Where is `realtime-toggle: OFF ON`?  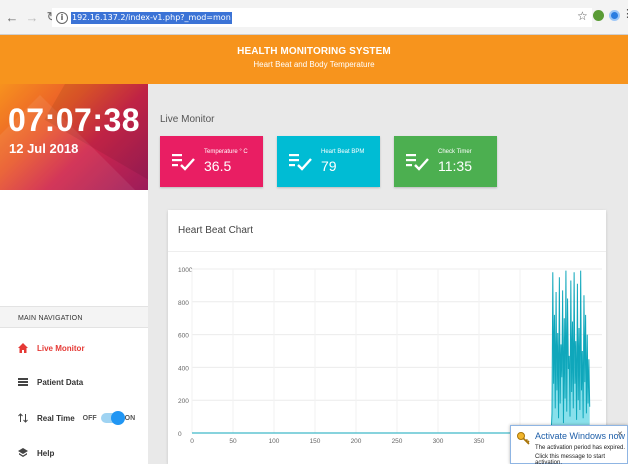
realtime-toggle: OFF ON is located at coordinates (109, 418).